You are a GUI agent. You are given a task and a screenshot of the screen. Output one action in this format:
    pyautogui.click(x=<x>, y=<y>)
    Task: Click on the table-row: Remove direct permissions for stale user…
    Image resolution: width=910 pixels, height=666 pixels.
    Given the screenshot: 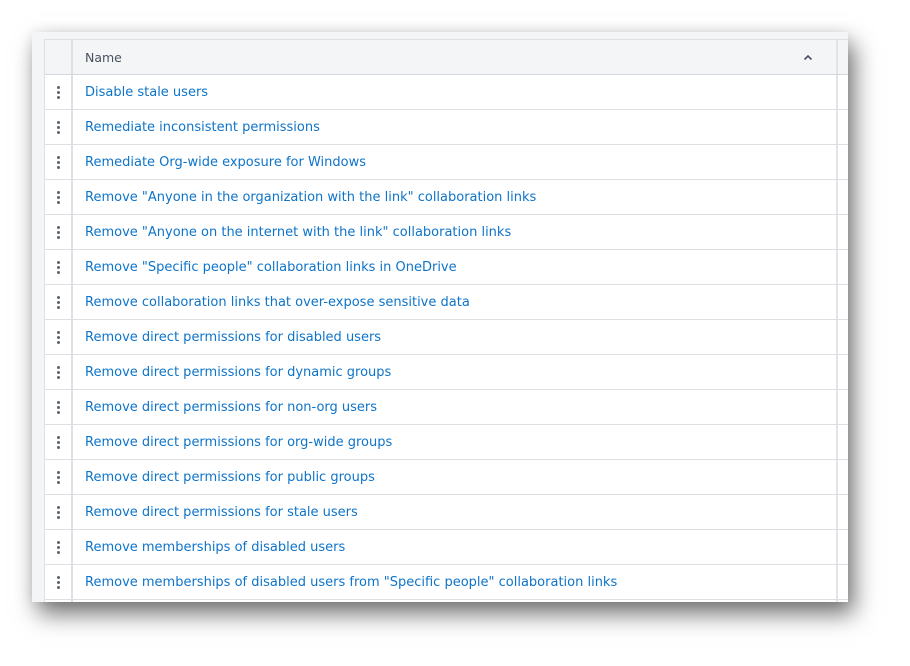 What is the action you would take?
    pyautogui.click(x=446, y=512)
    